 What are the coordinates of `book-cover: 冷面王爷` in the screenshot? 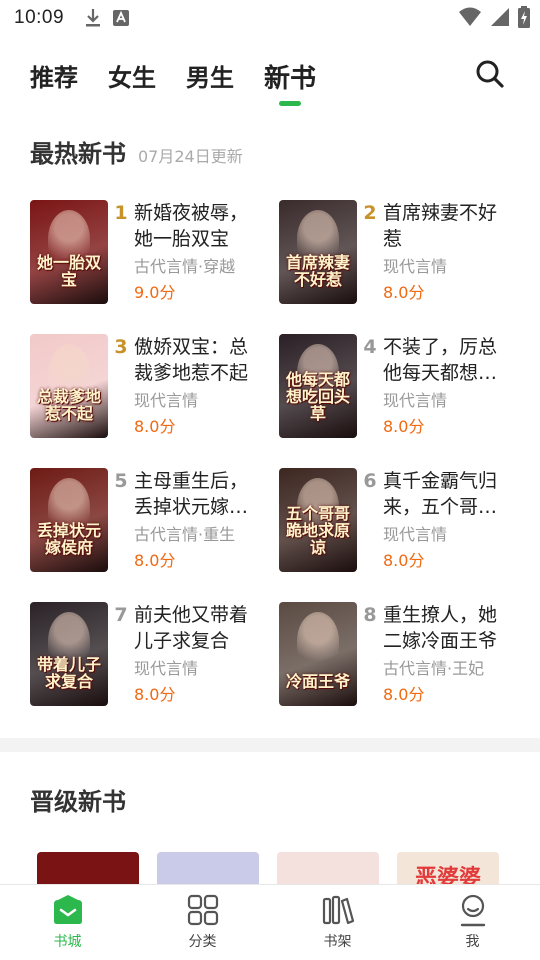 It's located at (318, 654).